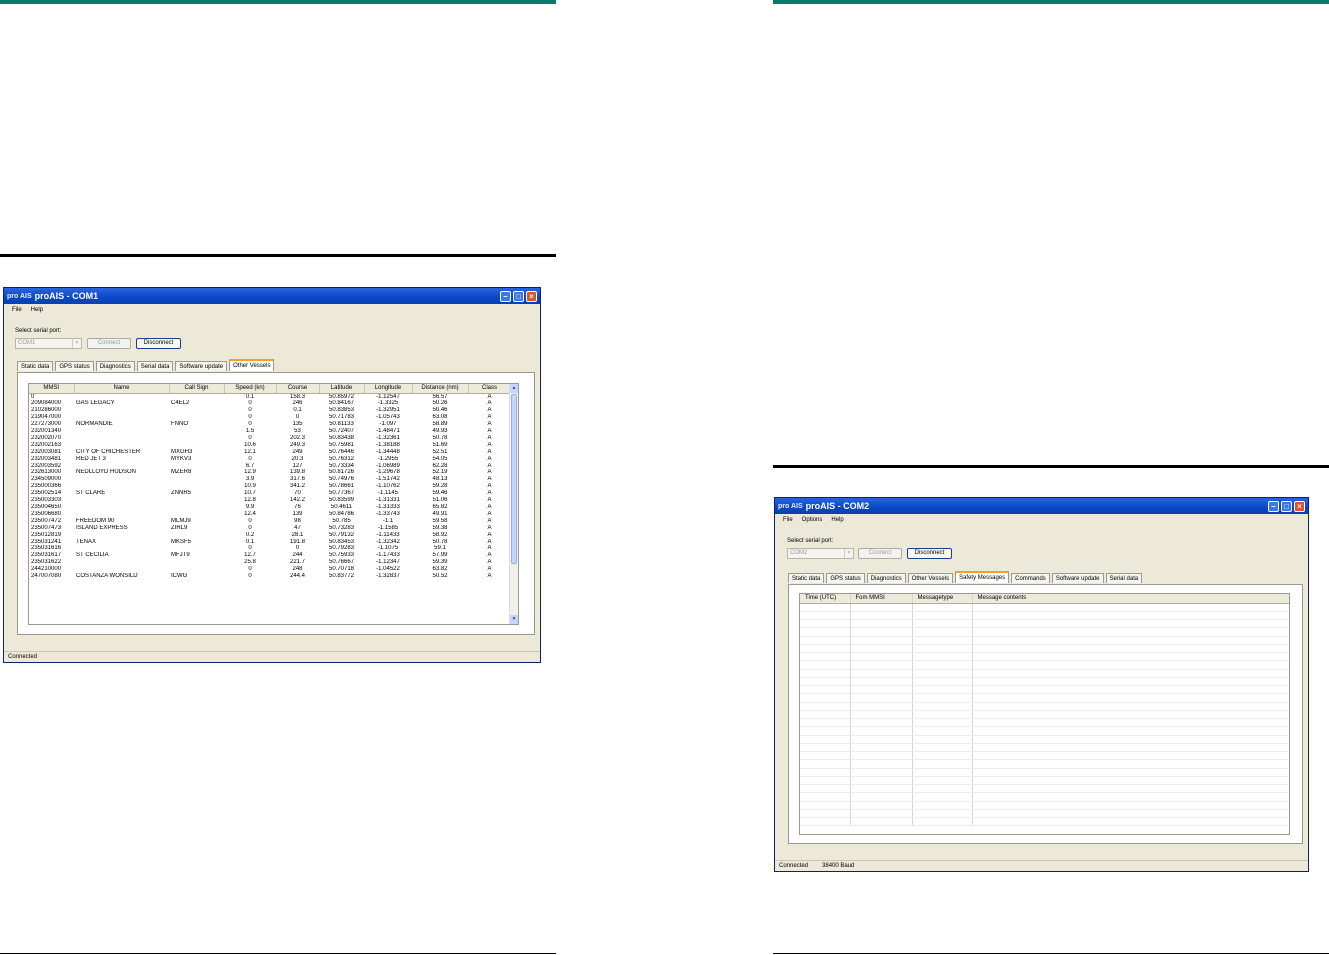 This screenshot has width=1329, height=955. I want to click on column-header: Class, so click(490, 389).